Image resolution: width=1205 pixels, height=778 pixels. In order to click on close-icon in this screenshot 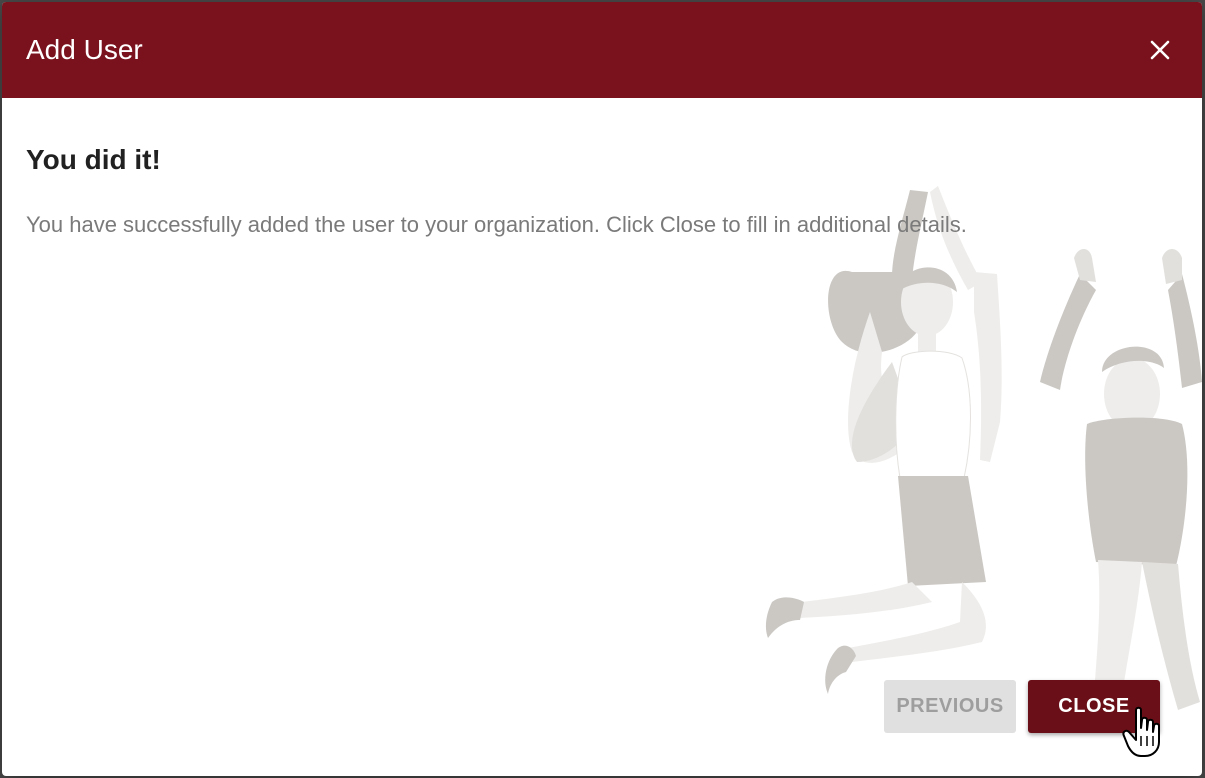, I will do `click(1160, 50)`.